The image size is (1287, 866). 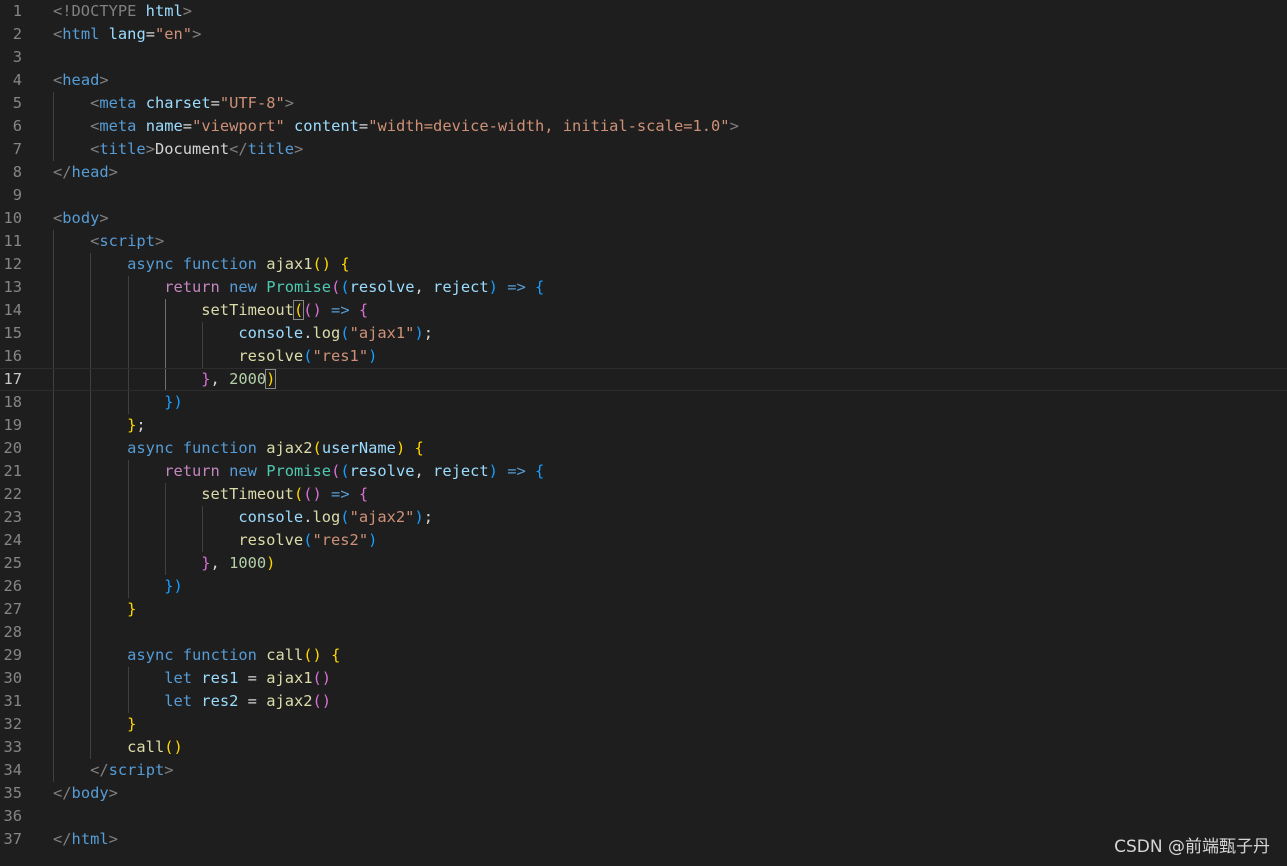 What do you see at coordinates (271, 356) in the screenshot?
I see `code-token: resolve` at bounding box center [271, 356].